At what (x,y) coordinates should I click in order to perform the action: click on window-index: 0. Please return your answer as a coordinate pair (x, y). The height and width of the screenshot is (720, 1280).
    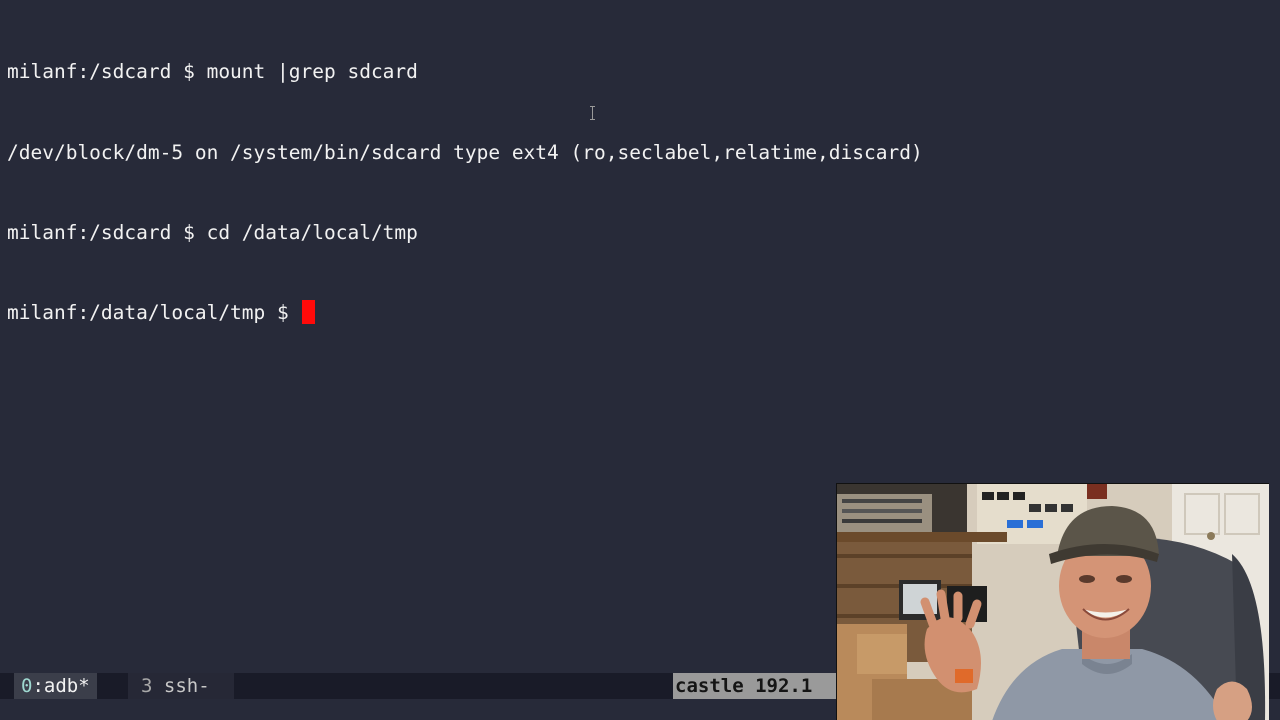
    Looking at the image, I should click on (27, 686).